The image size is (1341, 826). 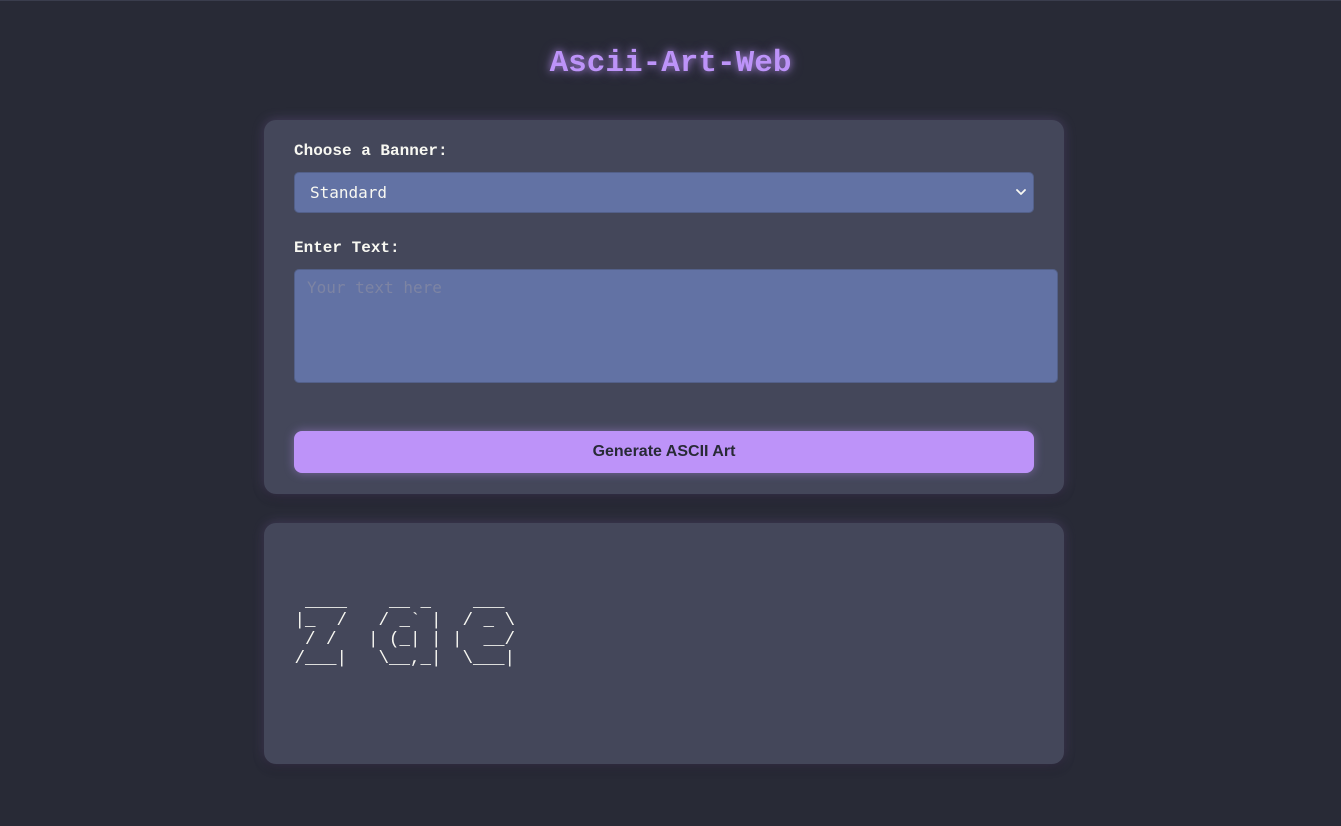 I want to click on banner-select: Standard, so click(x=664, y=192).